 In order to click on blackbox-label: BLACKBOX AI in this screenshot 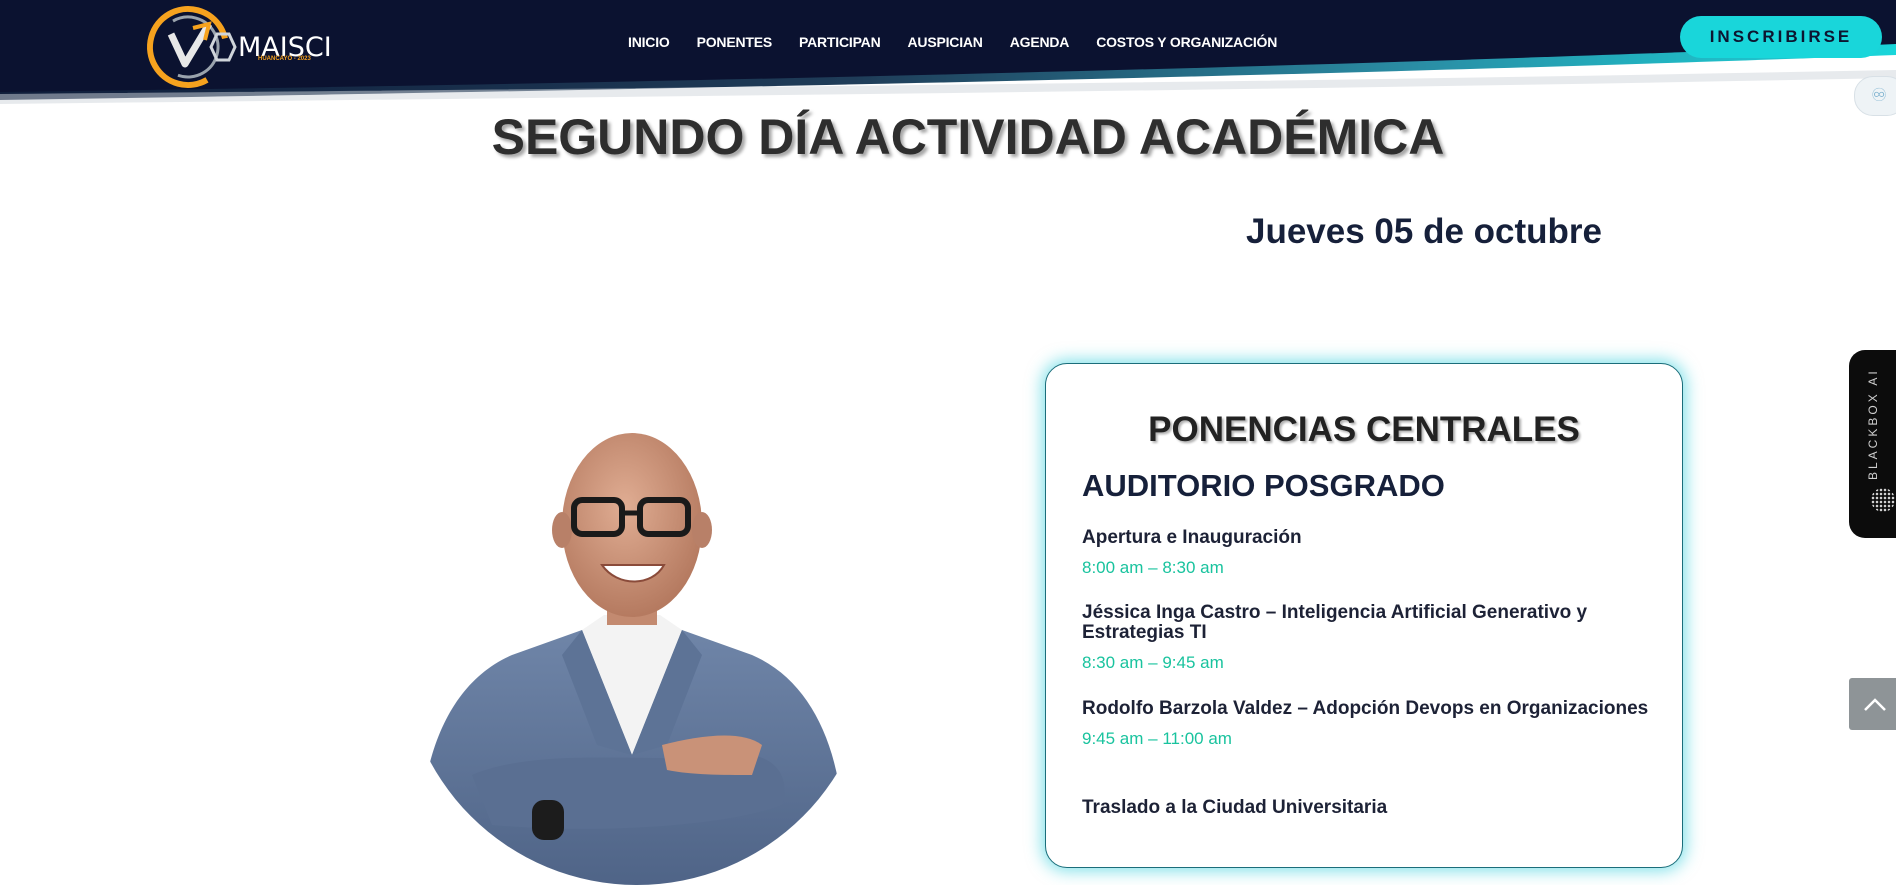, I will do `click(1873, 424)`.